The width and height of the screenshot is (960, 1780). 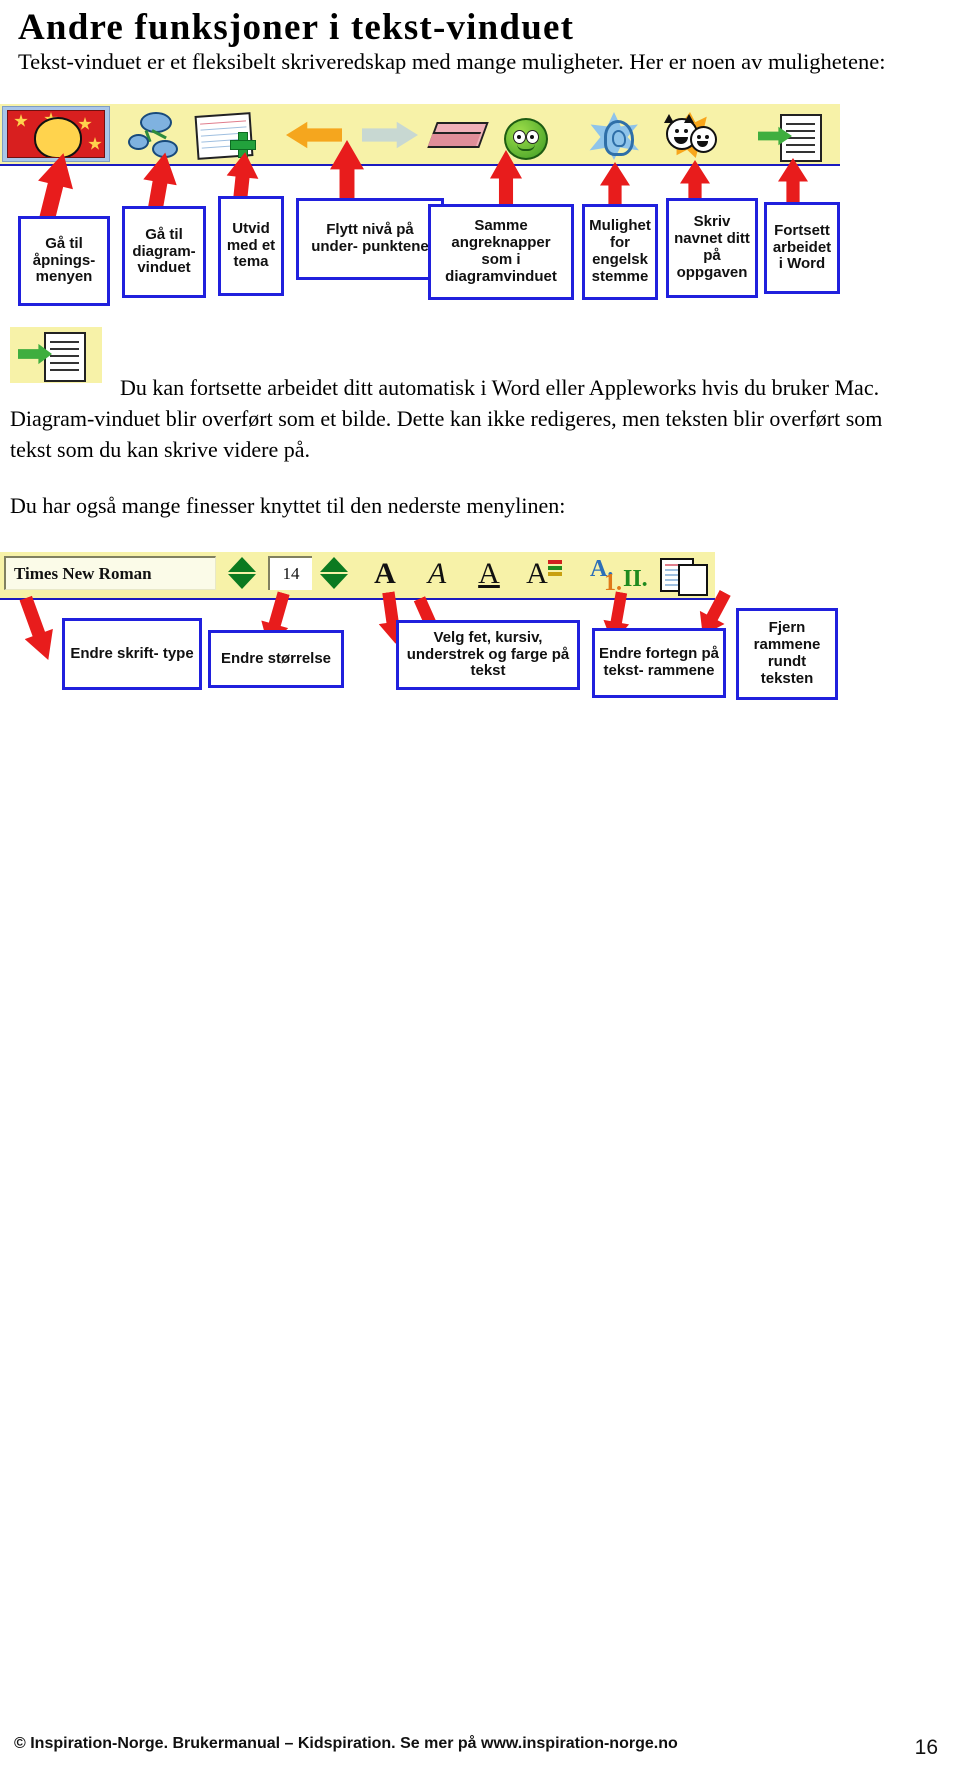 I want to click on callout-change-font-type: Endre skrift- type, so click(x=132, y=654).